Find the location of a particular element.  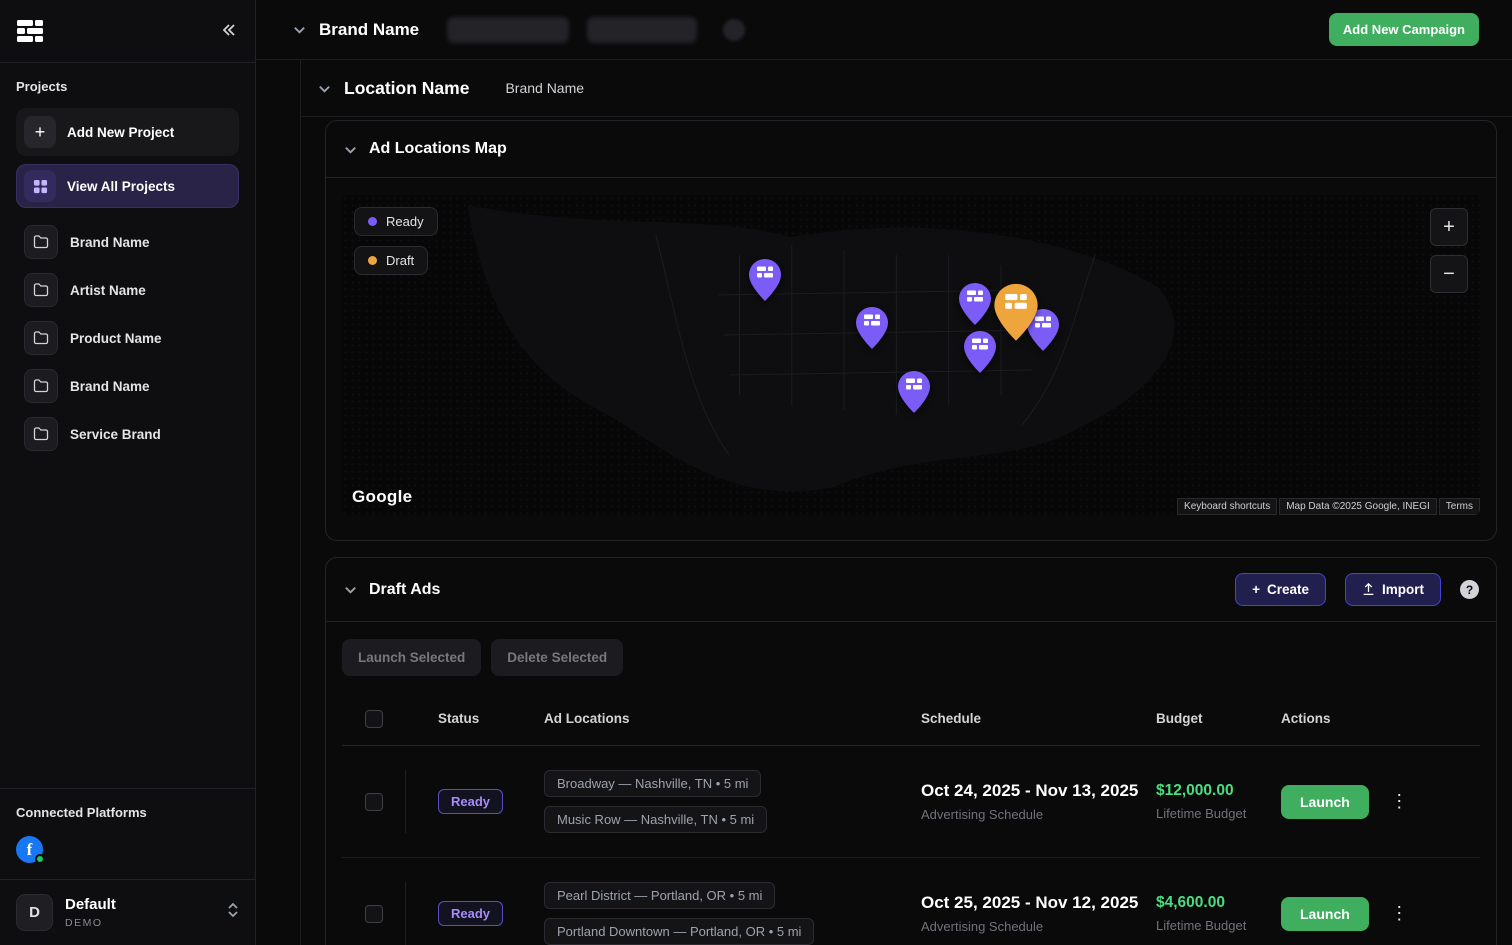

legend-draft: Draft is located at coordinates (391, 260).